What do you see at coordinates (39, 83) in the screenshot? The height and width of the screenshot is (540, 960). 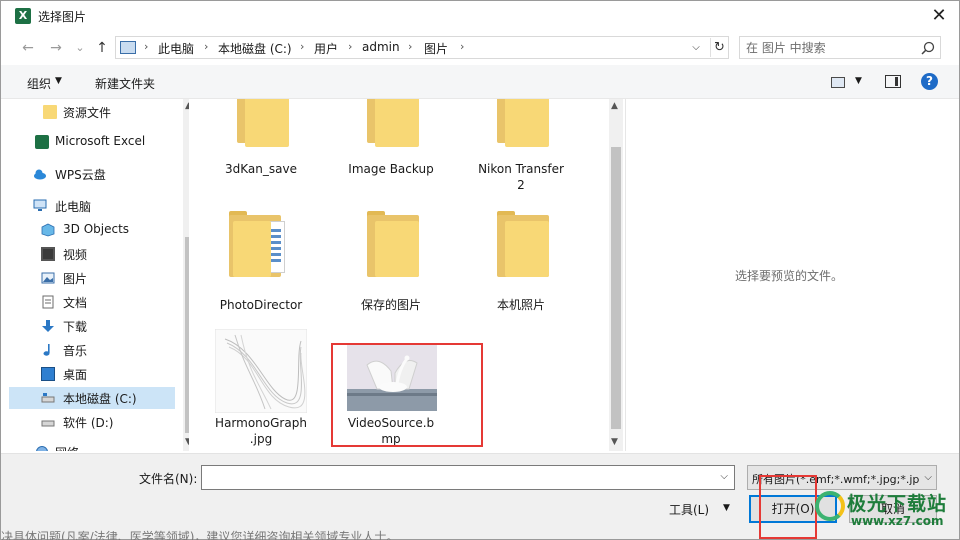 I see `organize-menu: 组织` at bounding box center [39, 83].